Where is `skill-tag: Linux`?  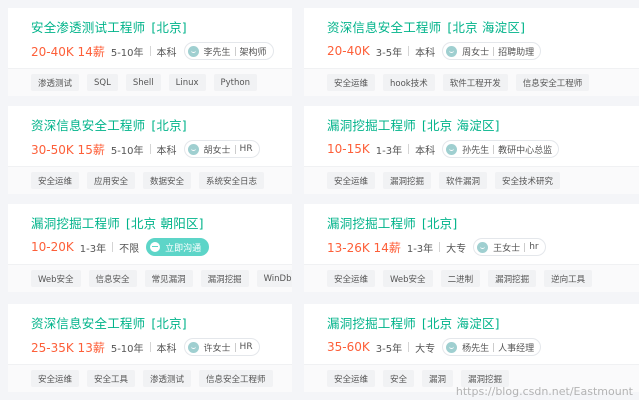 skill-tag: Linux is located at coordinates (187, 82).